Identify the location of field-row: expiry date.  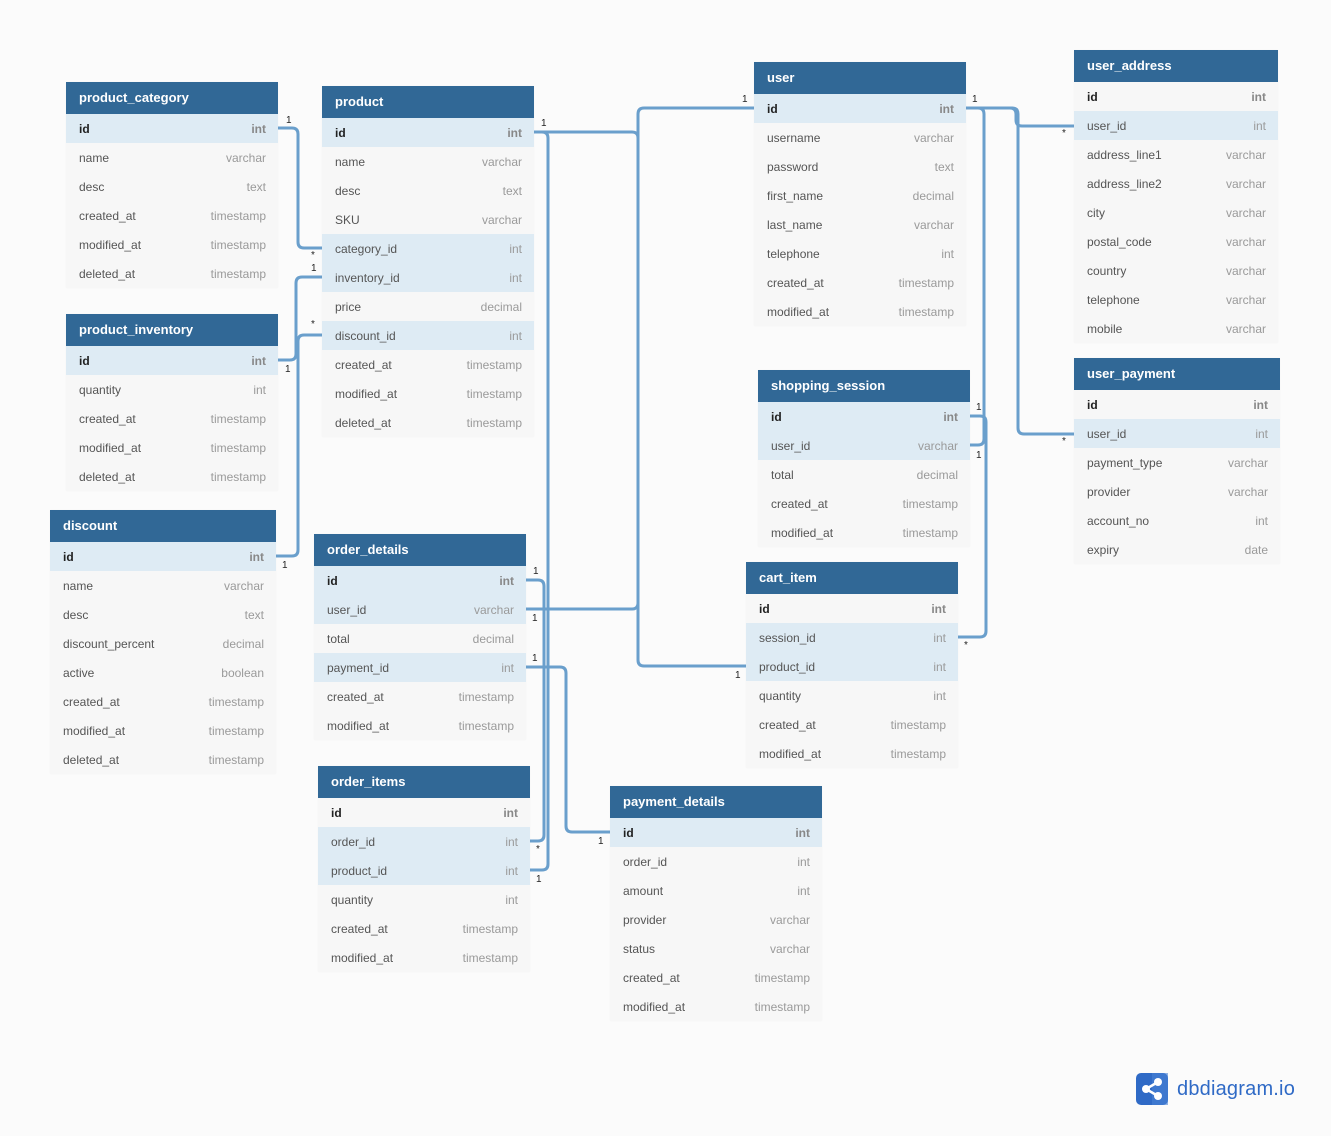
(1177, 549).